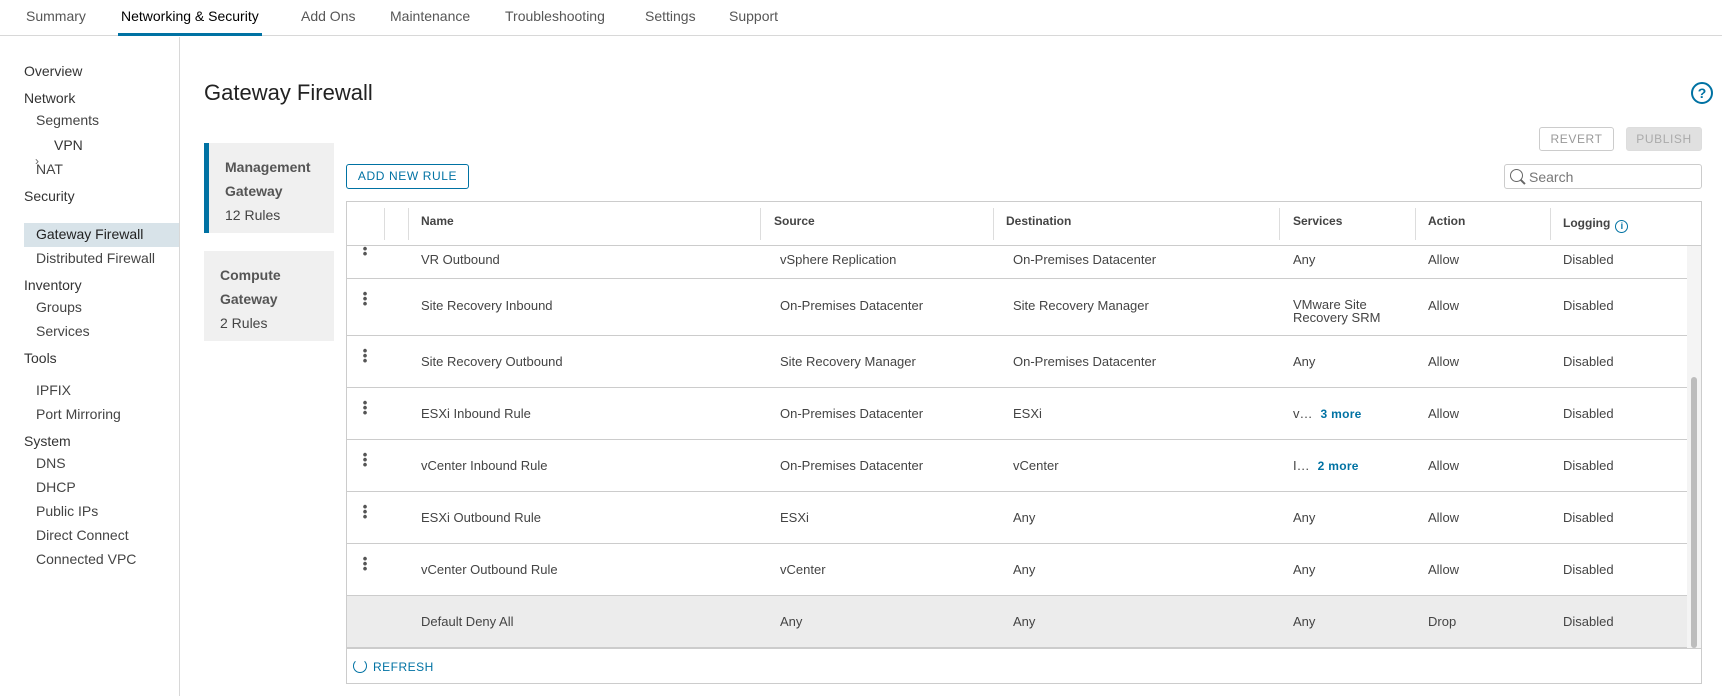 This screenshot has width=1722, height=696. Describe the element at coordinates (1694, 512) in the screenshot. I see `scrollbar-thumb` at that location.